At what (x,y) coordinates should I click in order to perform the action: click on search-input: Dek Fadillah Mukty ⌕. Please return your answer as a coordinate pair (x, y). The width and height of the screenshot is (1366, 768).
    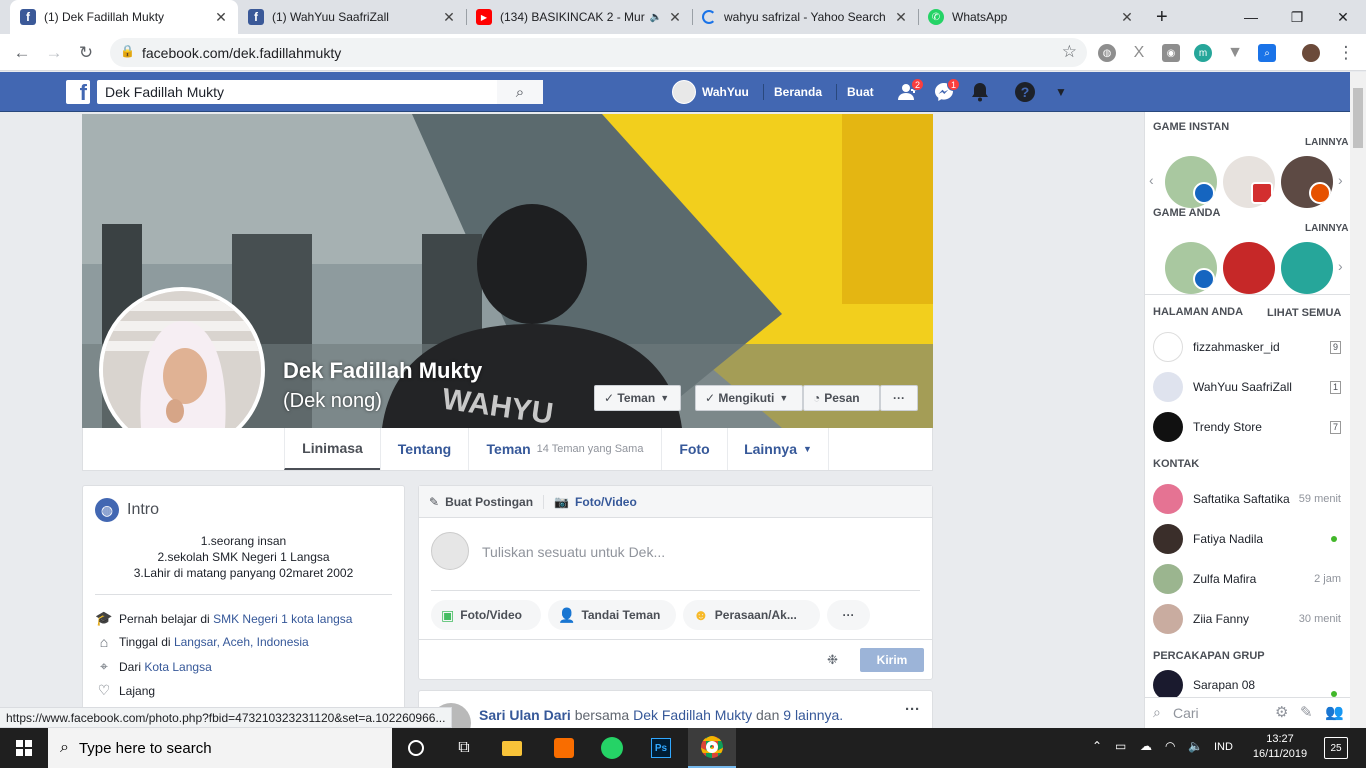
    Looking at the image, I should click on (320, 92).